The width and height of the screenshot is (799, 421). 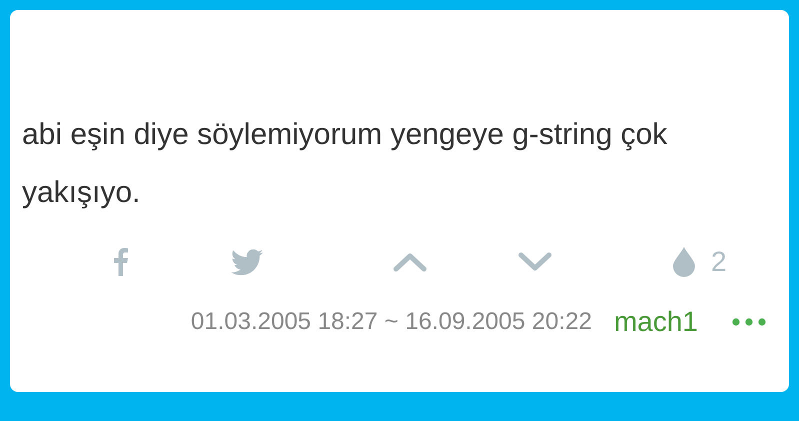 What do you see at coordinates (719, 262) in the screenshot?
I see `favorite-count: 2` at bounding box center [719, 262].